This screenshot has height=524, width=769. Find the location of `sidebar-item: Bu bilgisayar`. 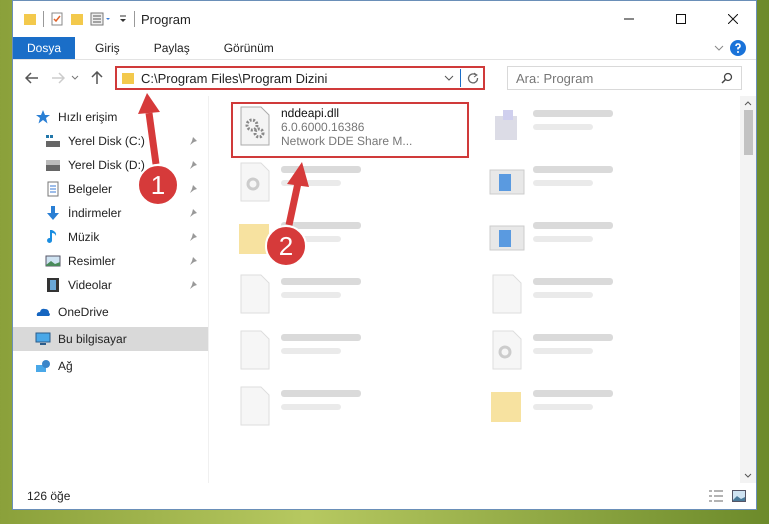

sidebar-item: Bu bilgisayar is located at coordinates (110, 339).